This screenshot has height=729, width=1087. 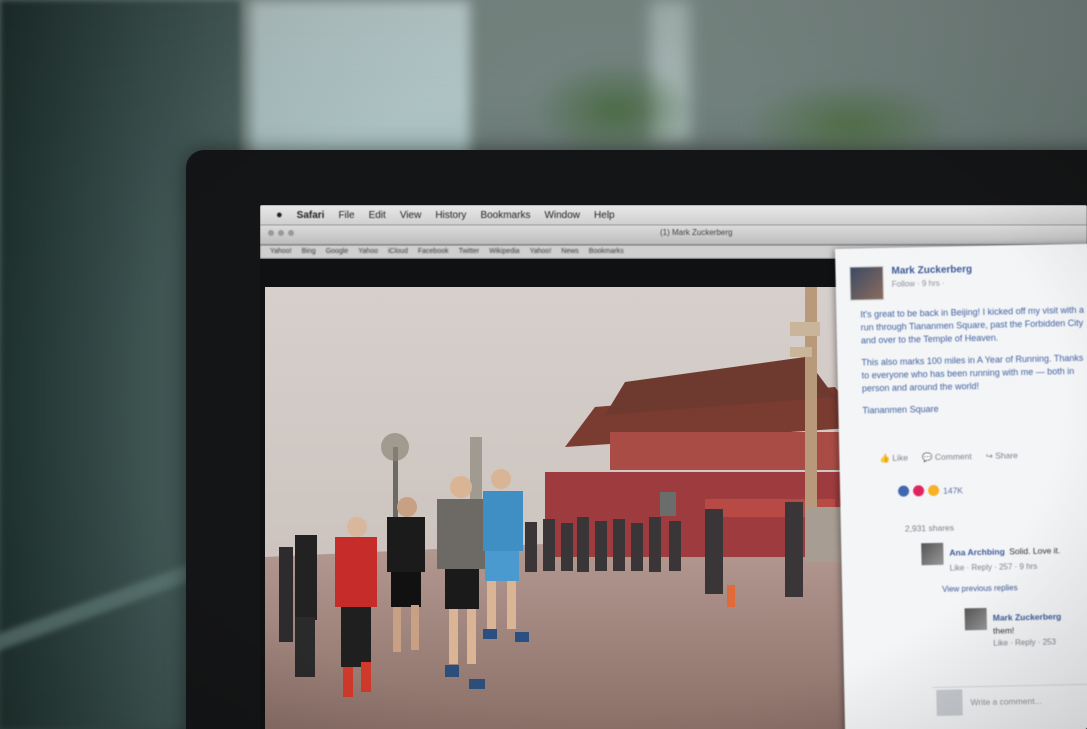 I want to click on menu-safari: Safari, so click(x=311, y=215).